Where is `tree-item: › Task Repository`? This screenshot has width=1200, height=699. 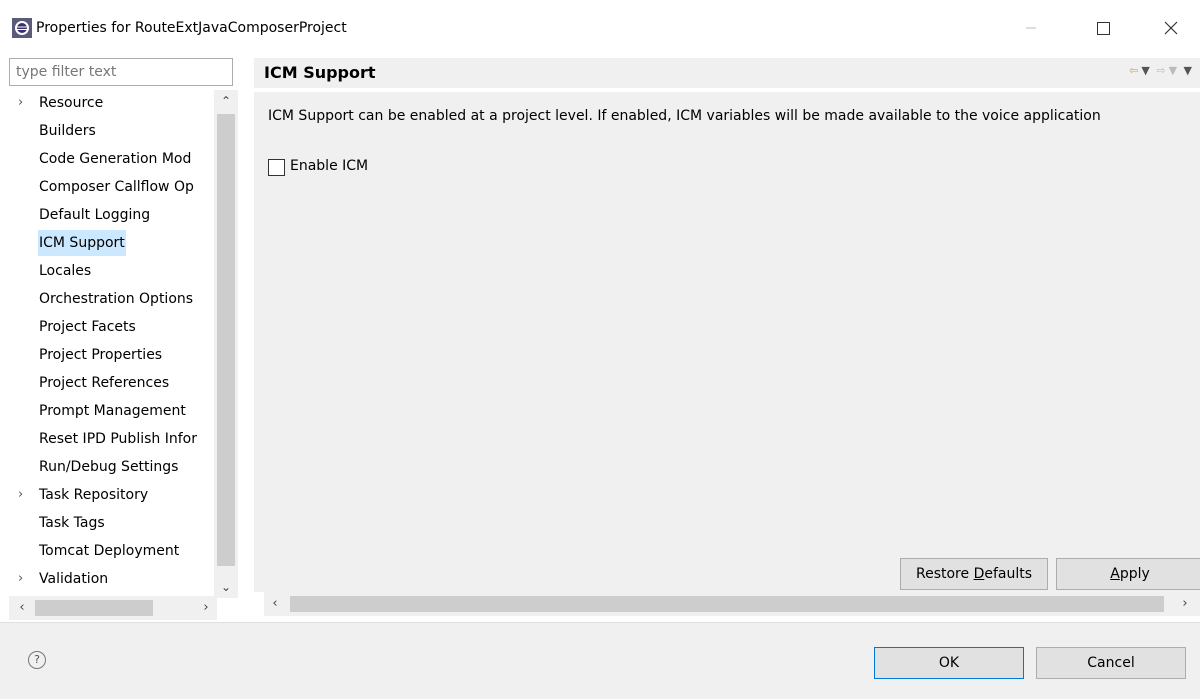
tree-item: › Task Repository is located at coordinates (114, 495).